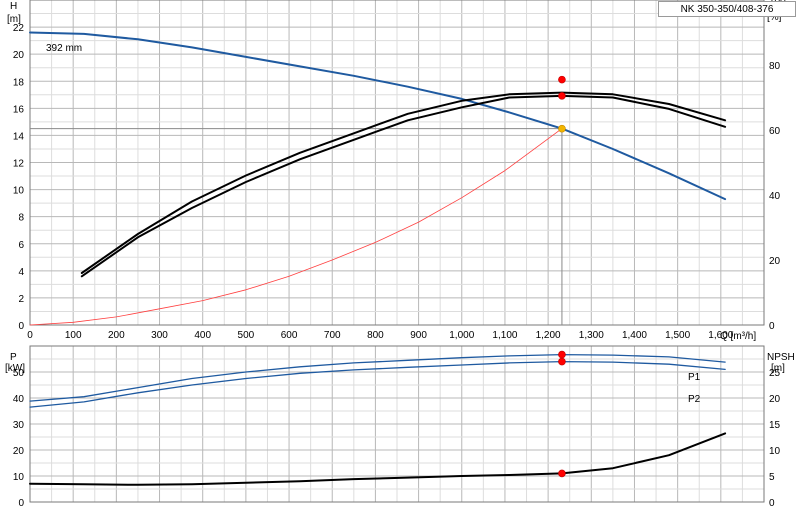 This screenshot has height=520, width=800. I want to click on power-tick-label: 0, so click(21, 503).